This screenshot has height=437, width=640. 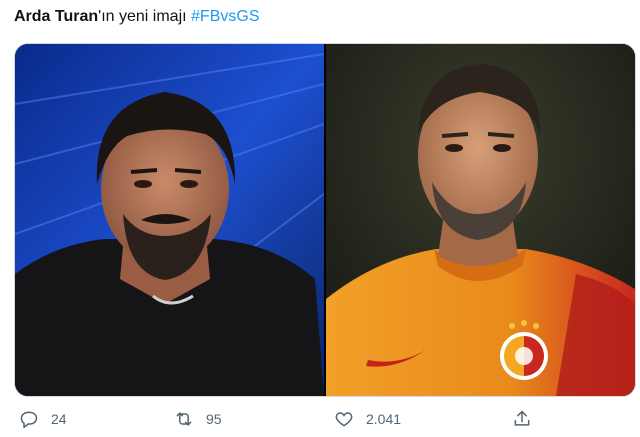 I want to click on like-icon, so click(x=344, y=419).